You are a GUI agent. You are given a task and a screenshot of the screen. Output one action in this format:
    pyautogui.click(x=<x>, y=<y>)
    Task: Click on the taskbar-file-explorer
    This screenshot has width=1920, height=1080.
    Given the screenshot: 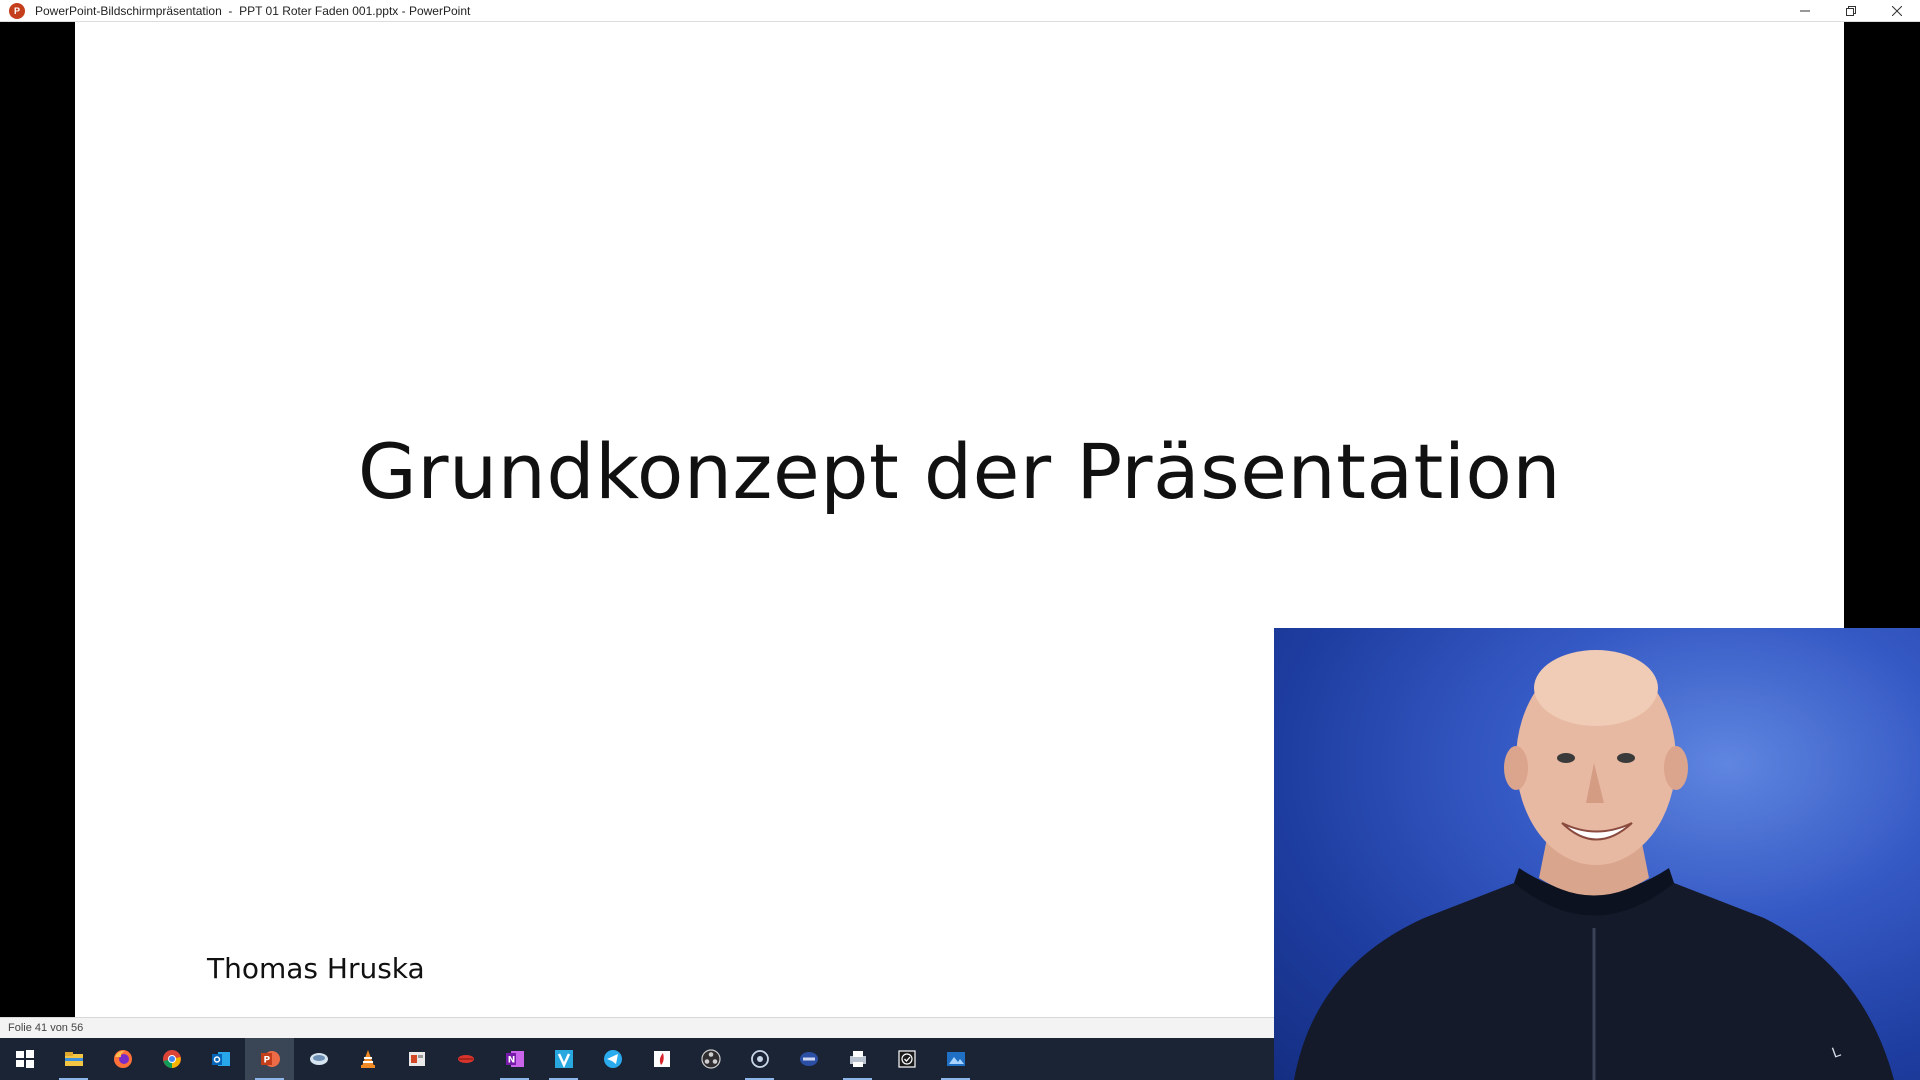 What is the action you would take?
    pyautogui.click(x=73, y=1059)
    